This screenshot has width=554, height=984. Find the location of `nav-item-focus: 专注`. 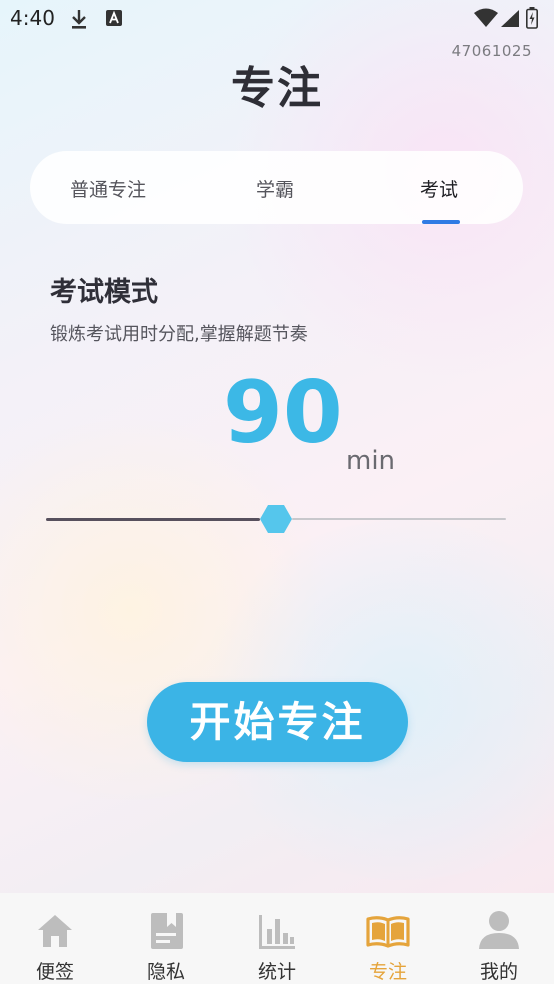

nav-item-focus: 专注 is located at coordinates (388, 938).